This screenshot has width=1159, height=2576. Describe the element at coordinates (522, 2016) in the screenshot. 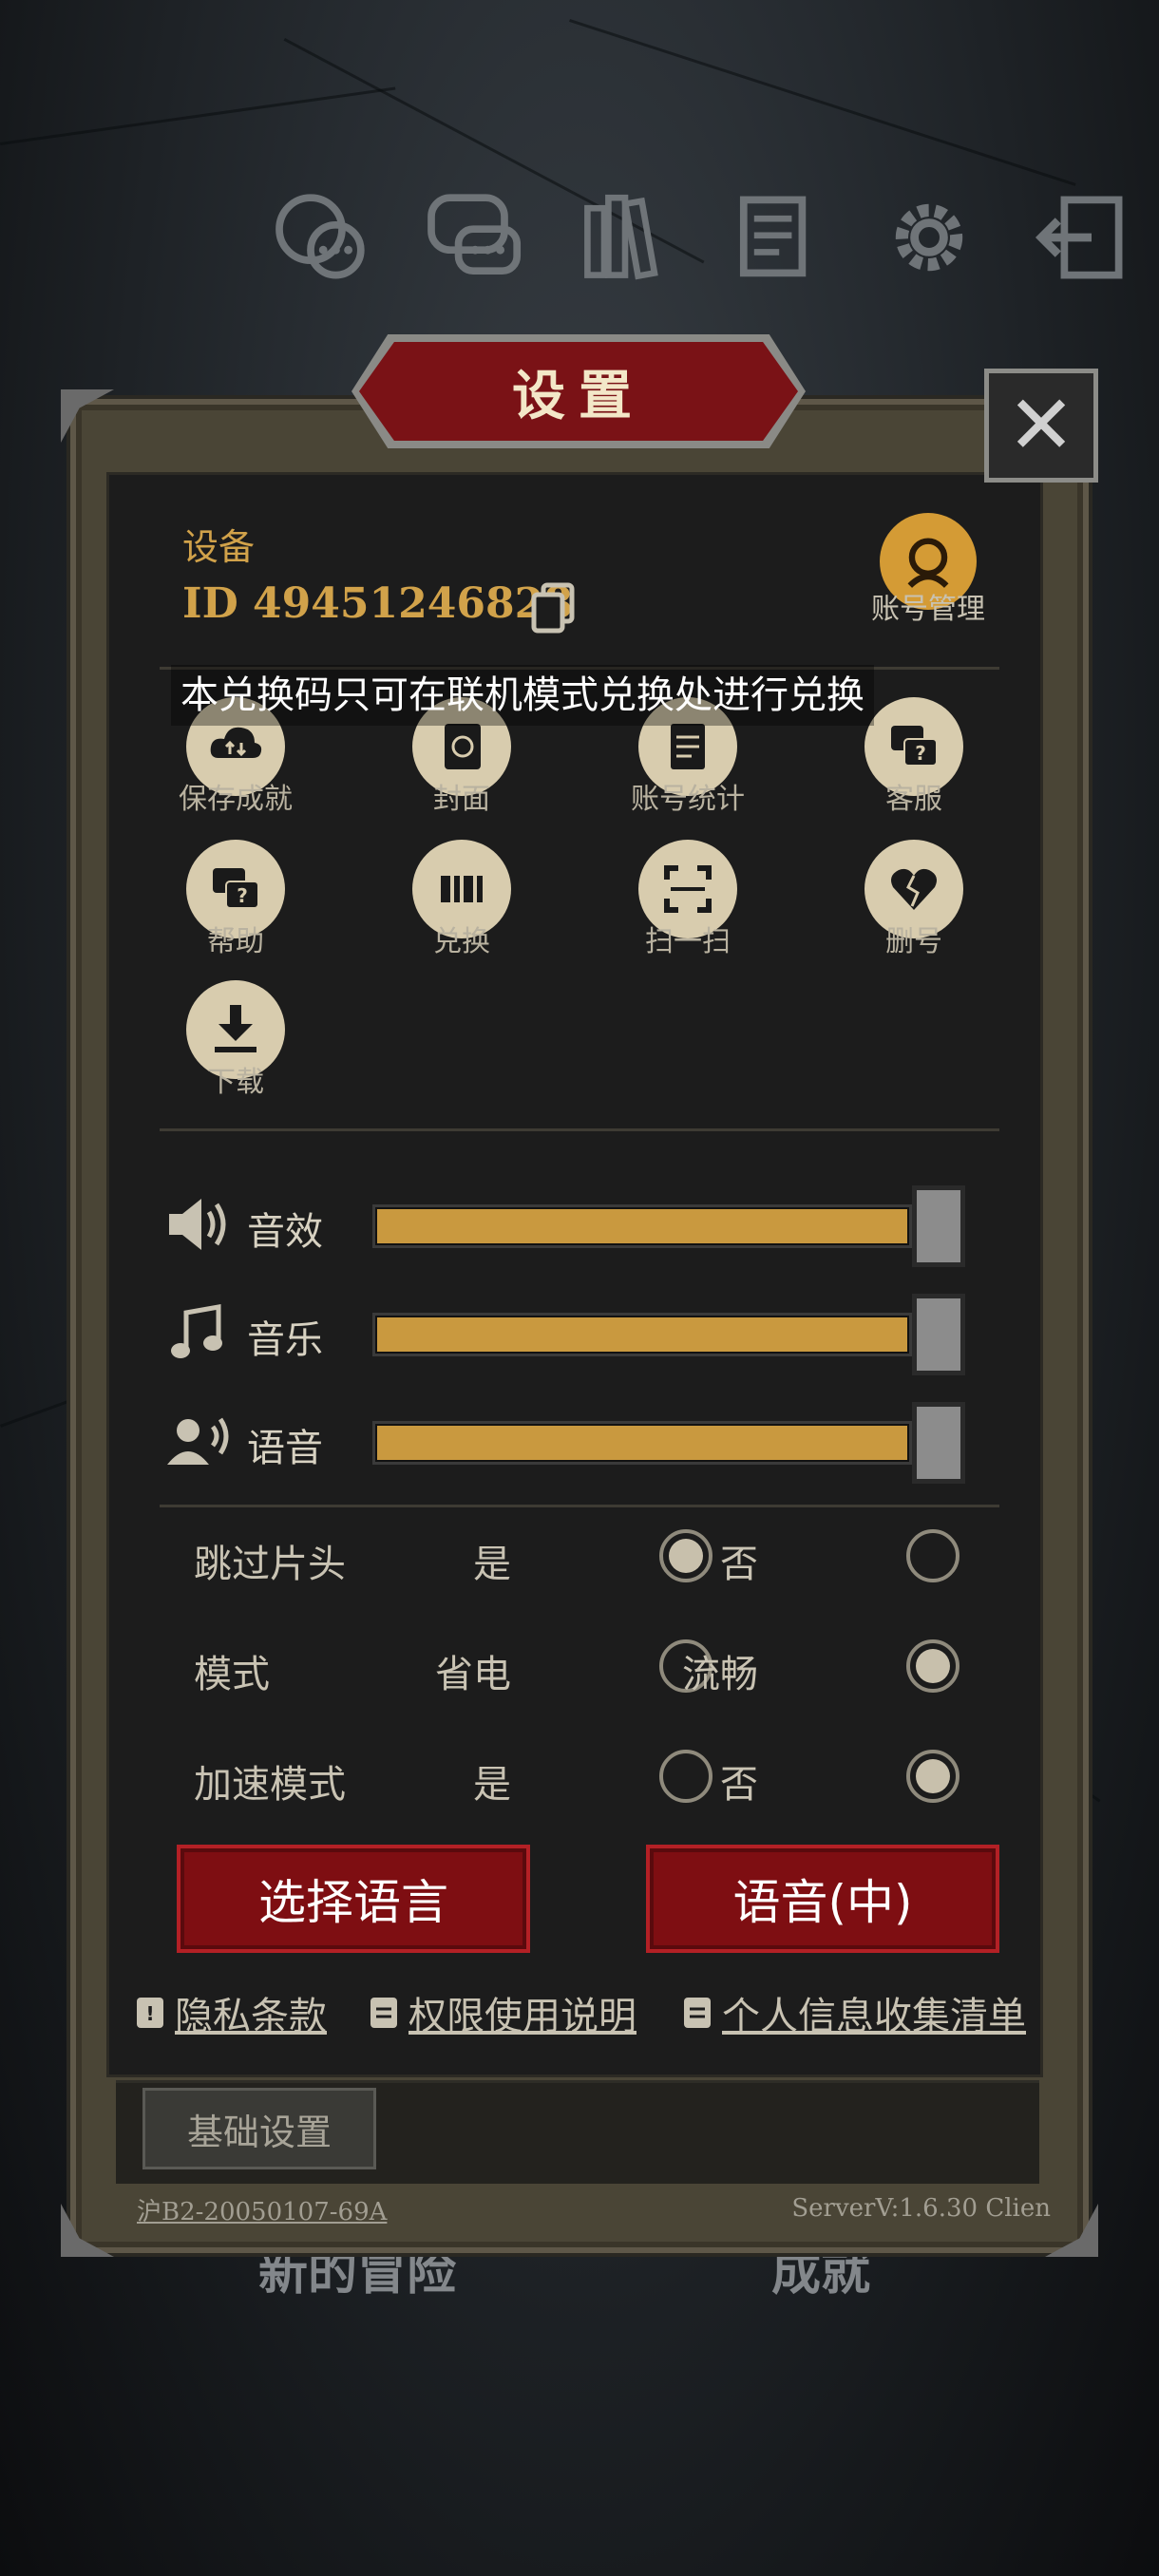

I see `permissions-label: 权限使用说明` at that location.